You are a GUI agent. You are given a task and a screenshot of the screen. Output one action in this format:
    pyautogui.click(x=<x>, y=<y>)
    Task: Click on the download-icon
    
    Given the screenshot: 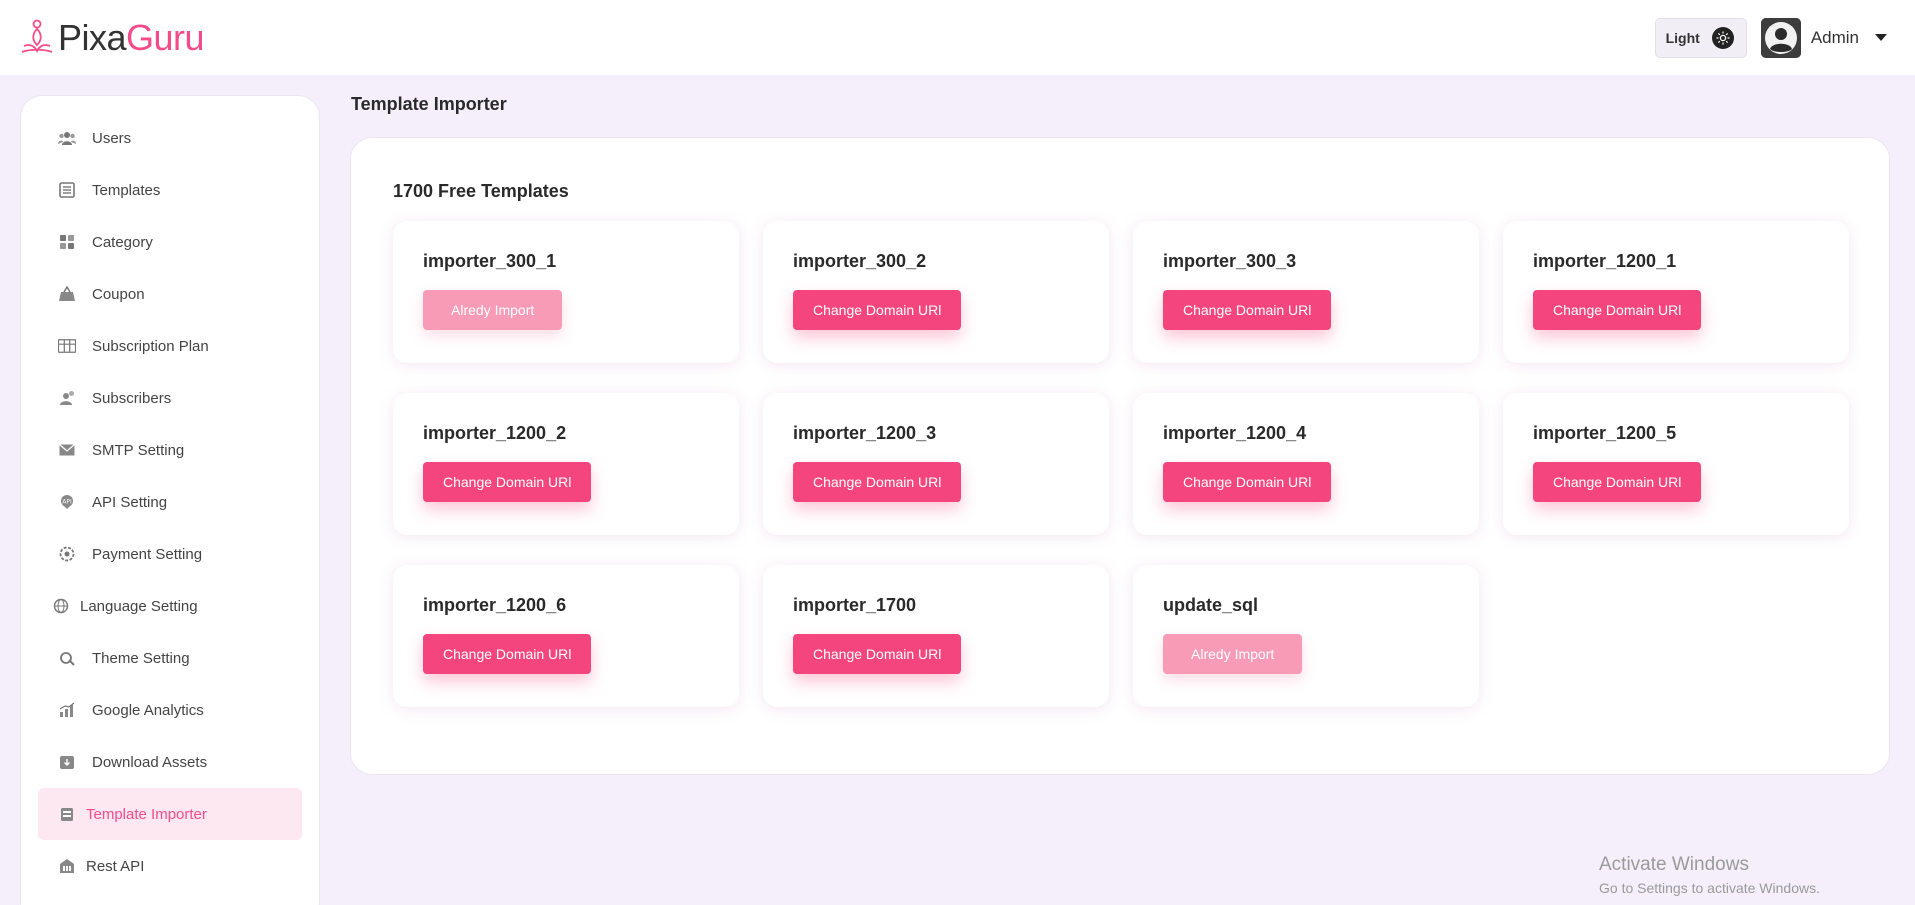 What is the action you would take?
    pyautogui.click(x=67, y=762)
    